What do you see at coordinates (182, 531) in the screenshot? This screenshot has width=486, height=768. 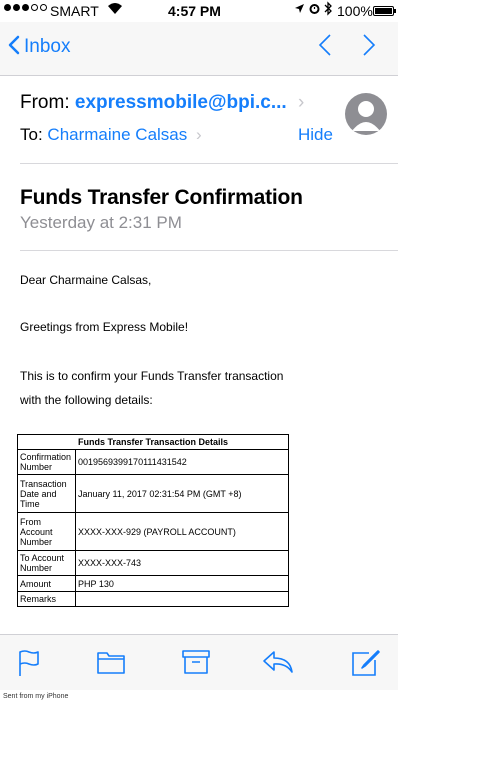 I see `row-value: XXXX-XXX-929 (PAYROLL ACCOUNT)` at bounding box center [182, 531].